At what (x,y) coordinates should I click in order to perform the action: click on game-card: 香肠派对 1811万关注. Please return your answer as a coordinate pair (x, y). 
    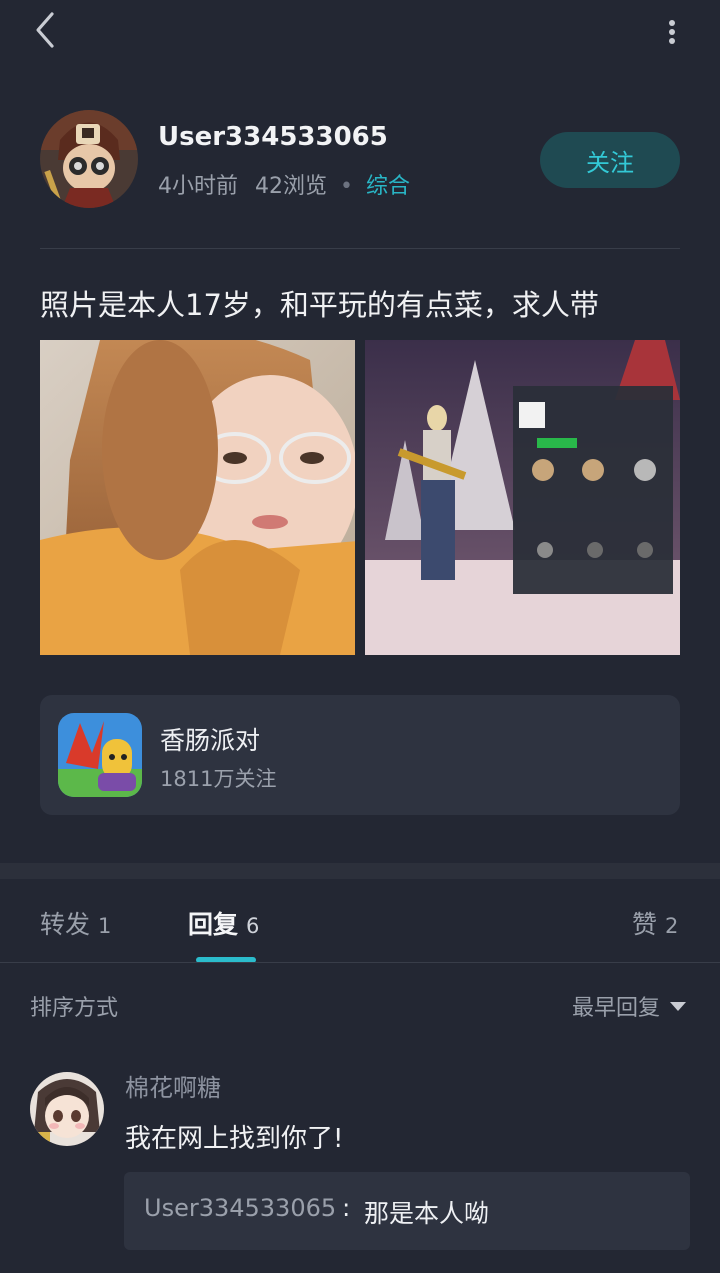
    Looking at the image, I should click on (360, 755).